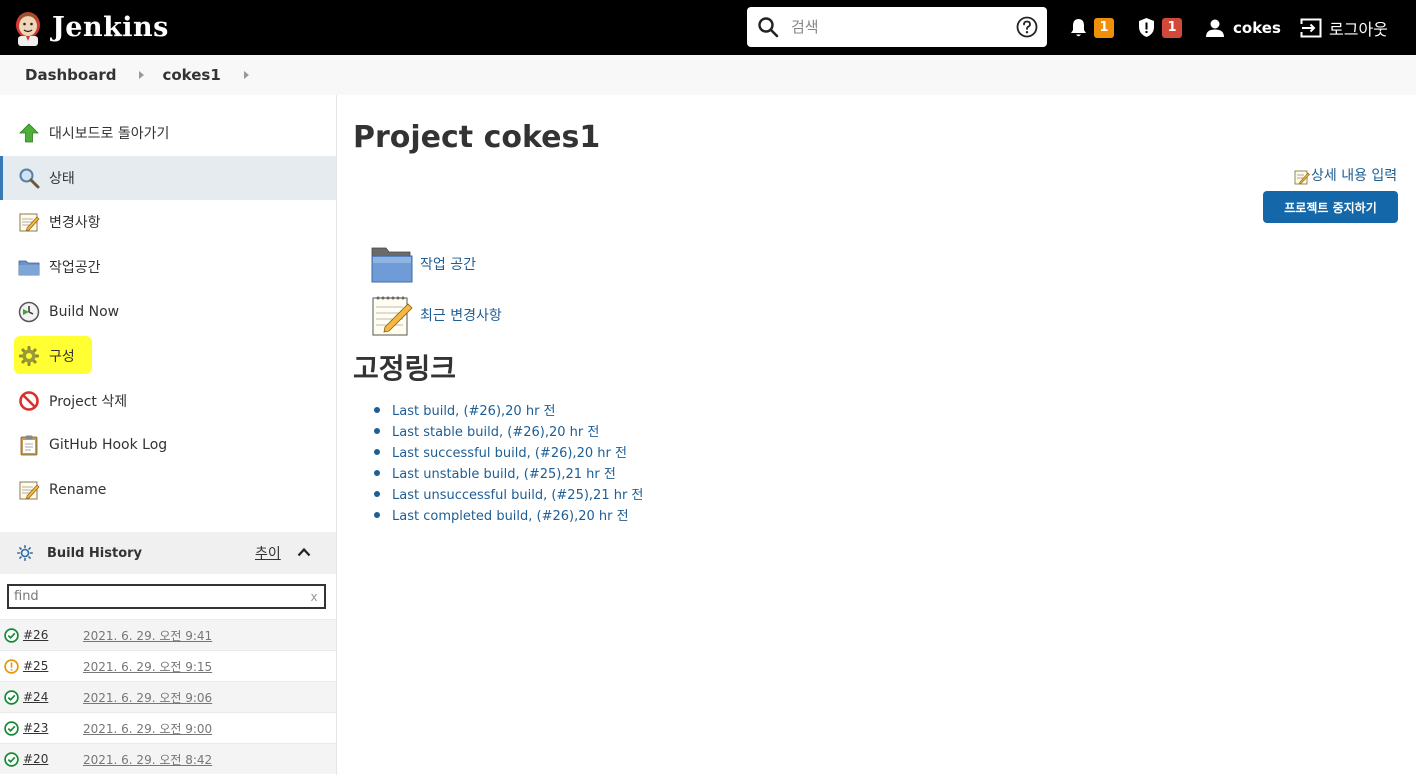 This screenshot has height=775, width=1416. What do you see at coordinates (168, 401) in the screenshot?
I see `task-delete-project: Project 삭제` at bounding box center [168, 401].